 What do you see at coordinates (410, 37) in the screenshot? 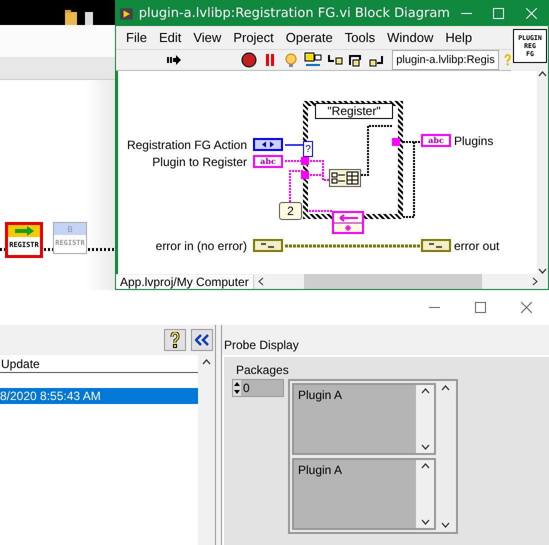
I see `menu-item: Window` at bounding box center [410, 37].